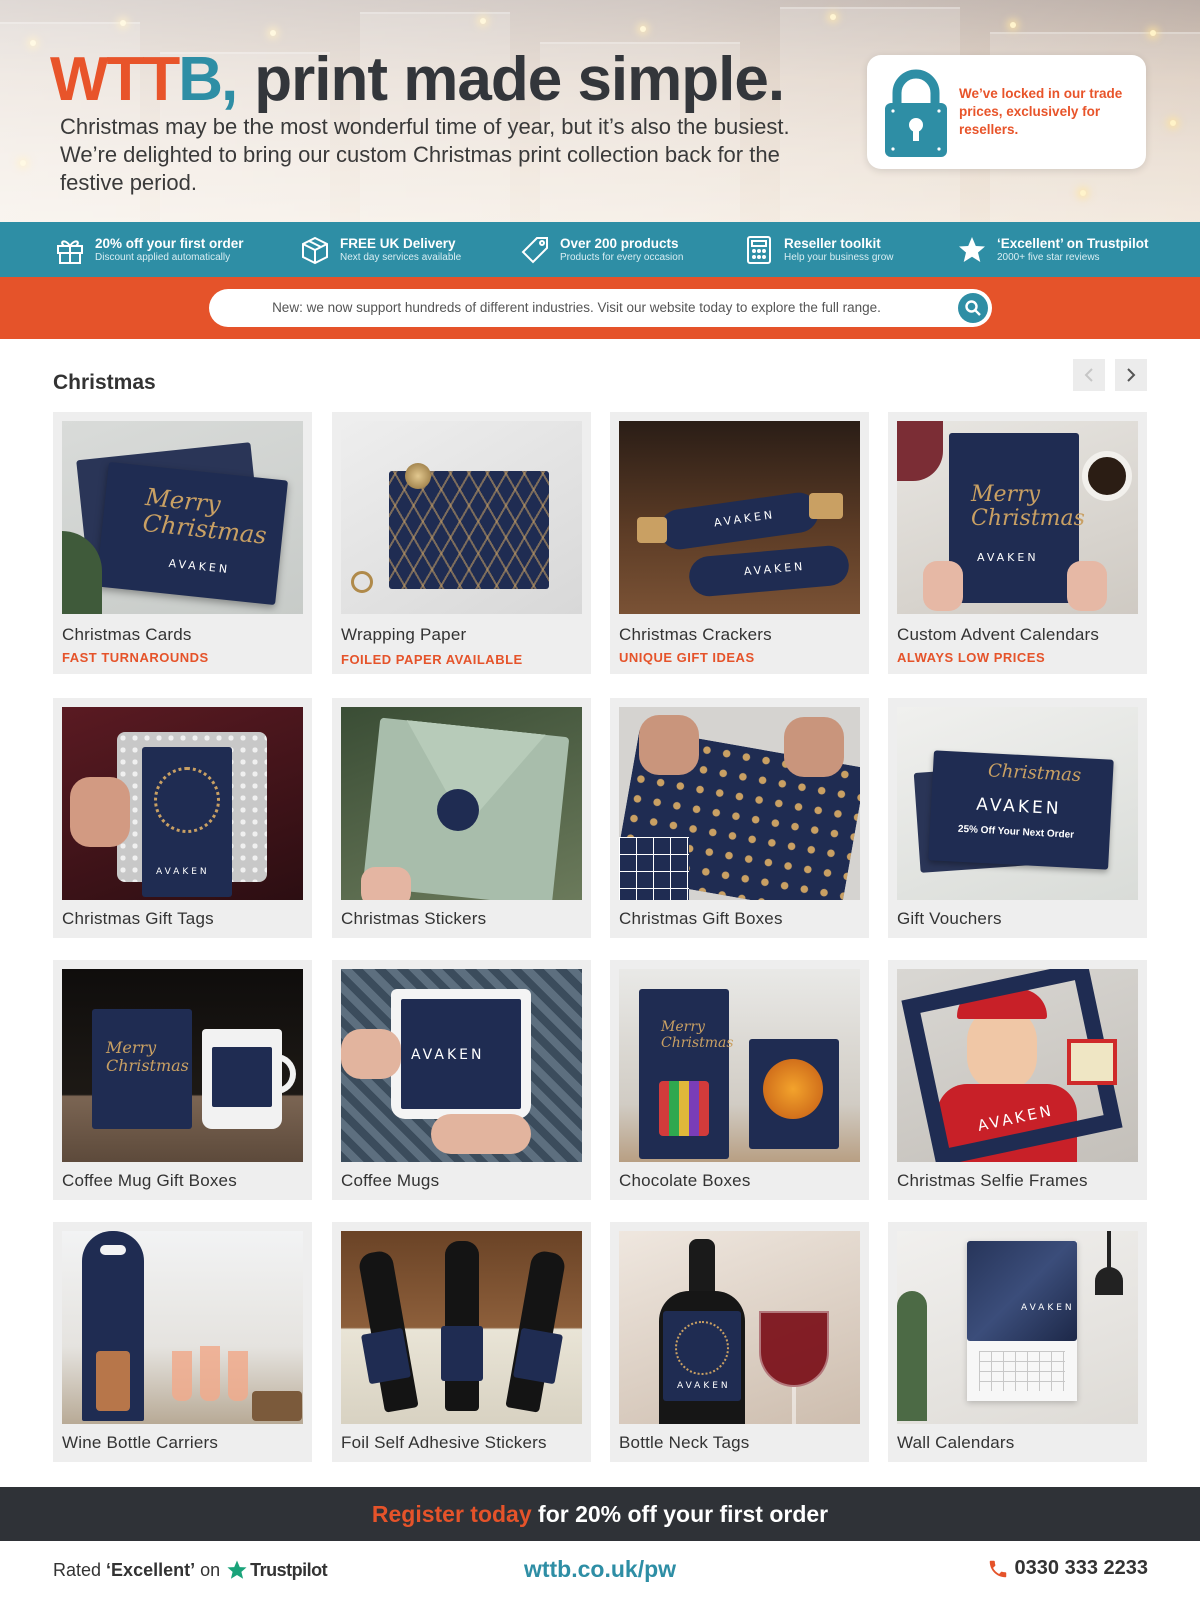 The image size is (1200, 1599). What do you see at coordinates (695, 634) in the screenshot?
I see `product-name: Christmas Crackers` at bounding box center [695, 634].